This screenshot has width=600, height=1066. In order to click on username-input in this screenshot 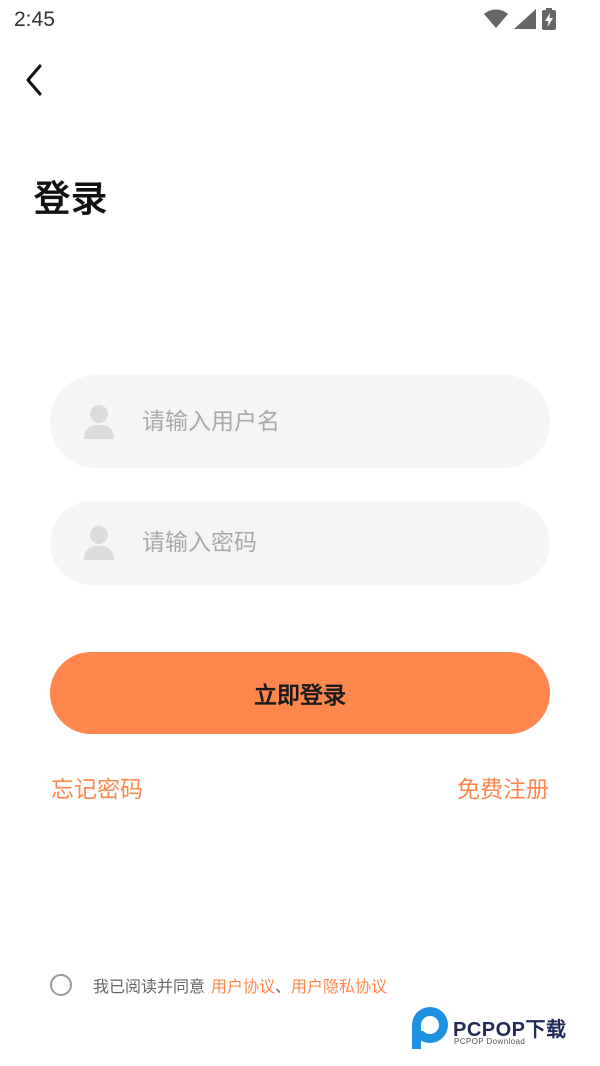, I will do `click(331, 421)`.